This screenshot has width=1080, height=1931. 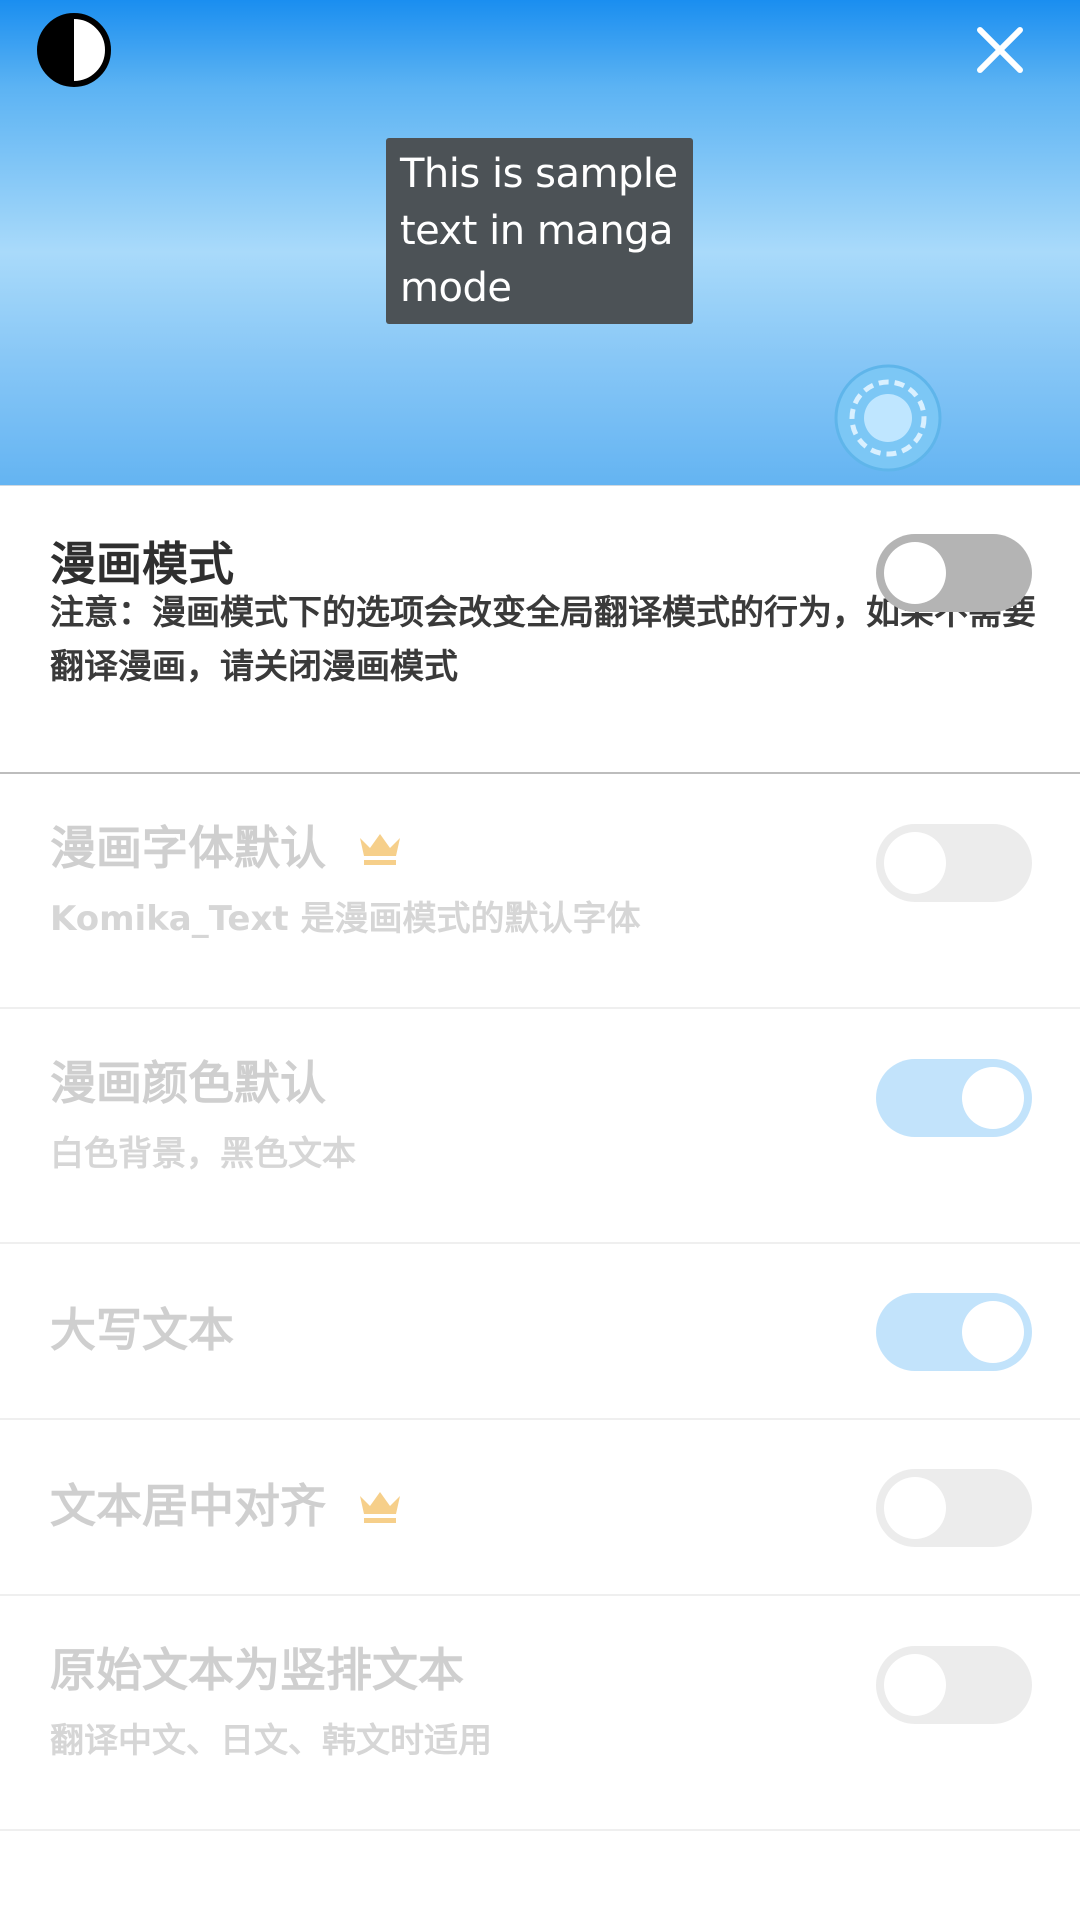 What do you see at coordinates (954, 1098) in the screenshot?
I see `manga-color-toggle` at bounding box center [954, 1098].